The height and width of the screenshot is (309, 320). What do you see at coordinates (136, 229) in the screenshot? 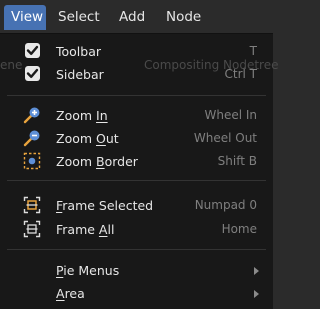
I see `menu-item-frame-all: Frame All Home` at bounding box center [136, 229].